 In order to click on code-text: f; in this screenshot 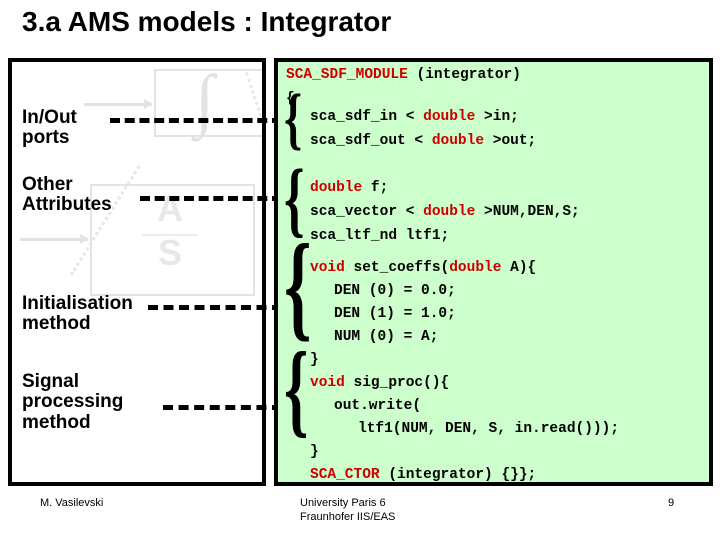, I will do `click(375, 188)`.